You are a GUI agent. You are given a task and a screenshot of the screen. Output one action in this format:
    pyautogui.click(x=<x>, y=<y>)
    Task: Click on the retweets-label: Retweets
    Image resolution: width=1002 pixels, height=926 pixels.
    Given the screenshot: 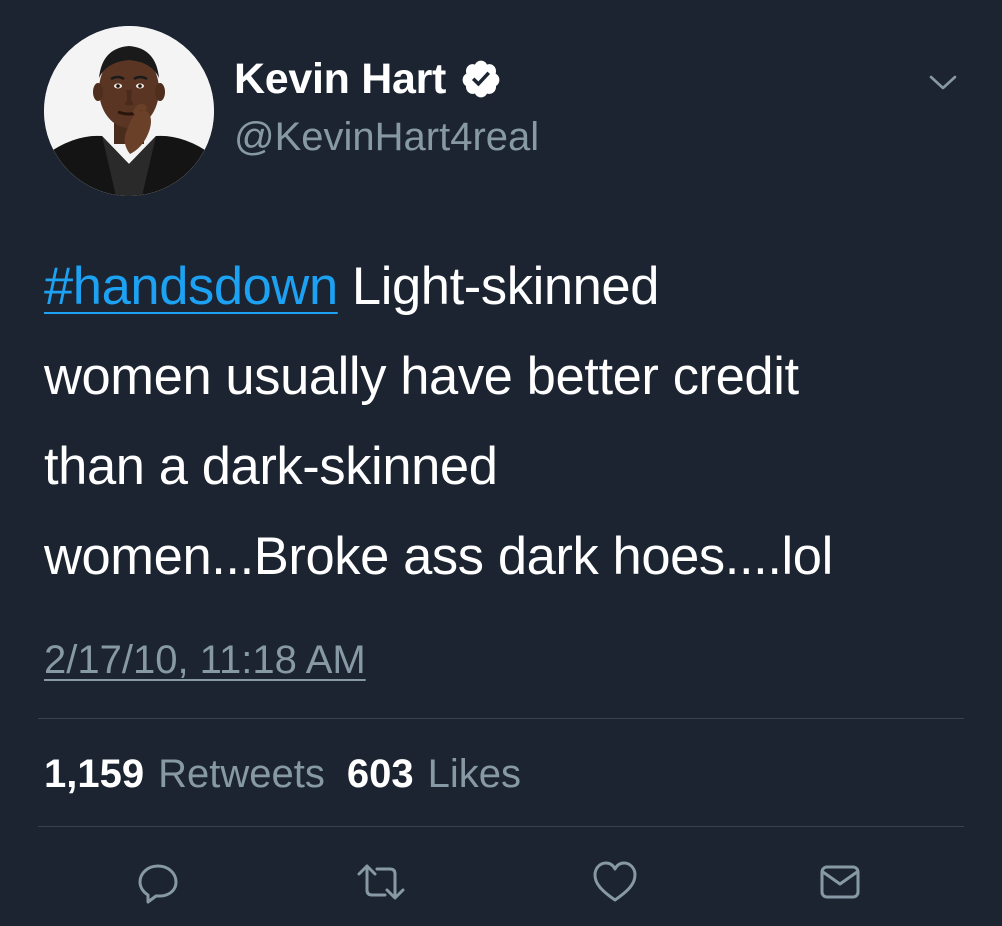 What is the action you would take?
    pyautogui.click(x=241, y=773)
    